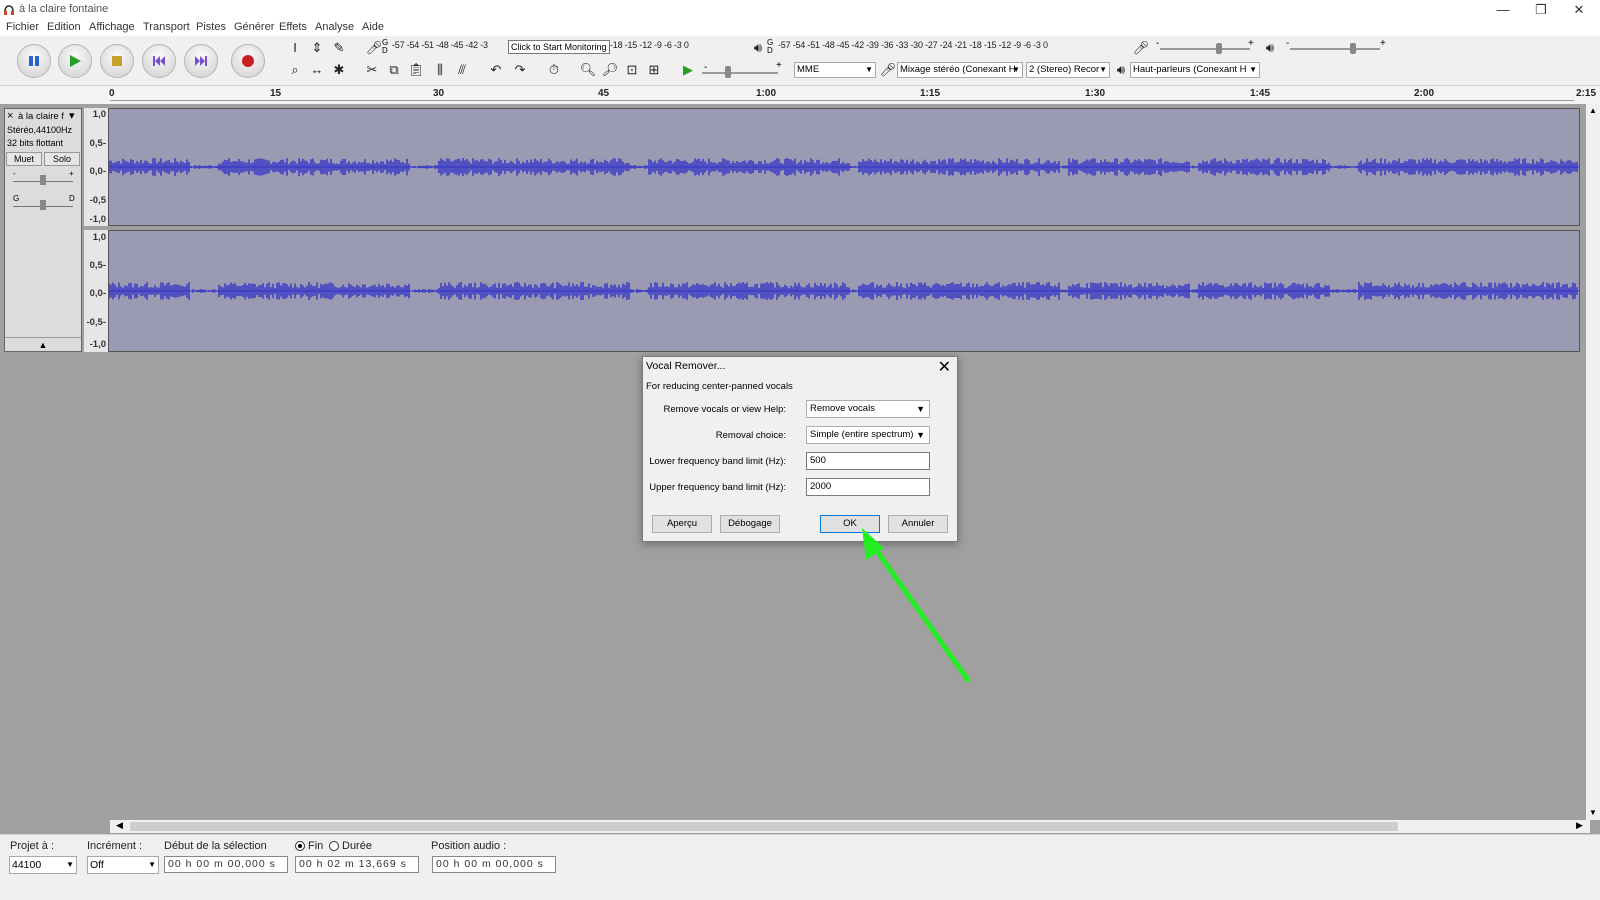 The width and height of the screenshot is (1600, 900). I want to click on vertical-scrollbar: ▲ ▼, so click(1593, 462).